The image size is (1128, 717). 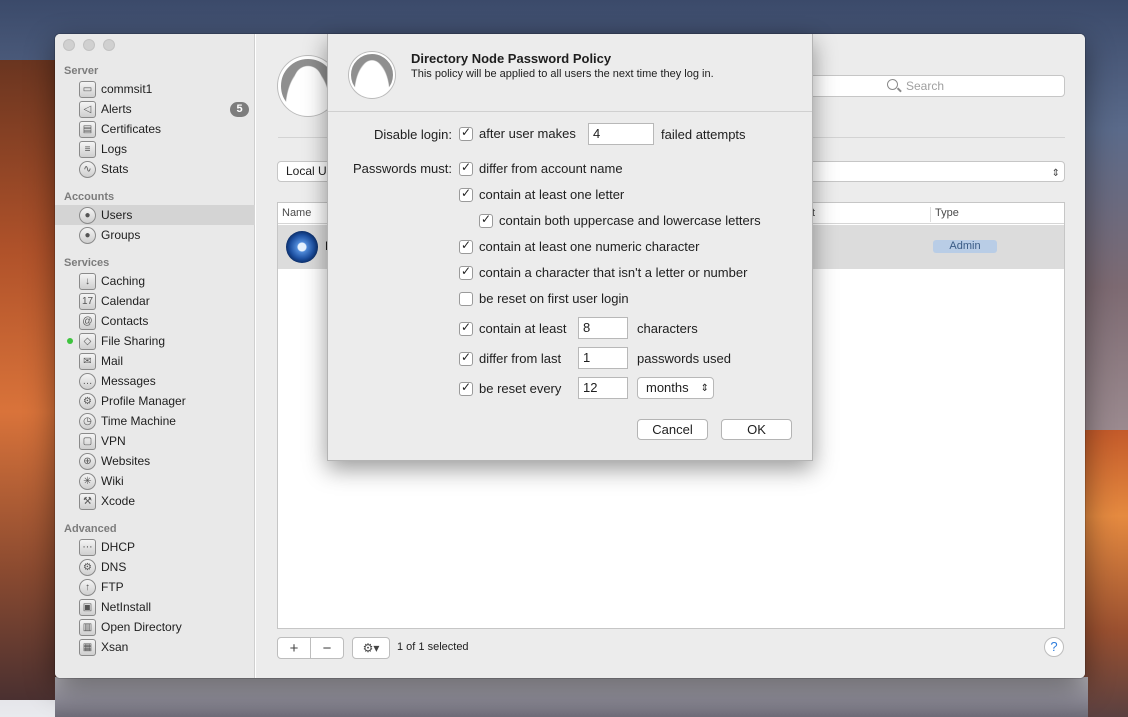 I want to click on mail-icon: ✉, so click(x=87, y=361).